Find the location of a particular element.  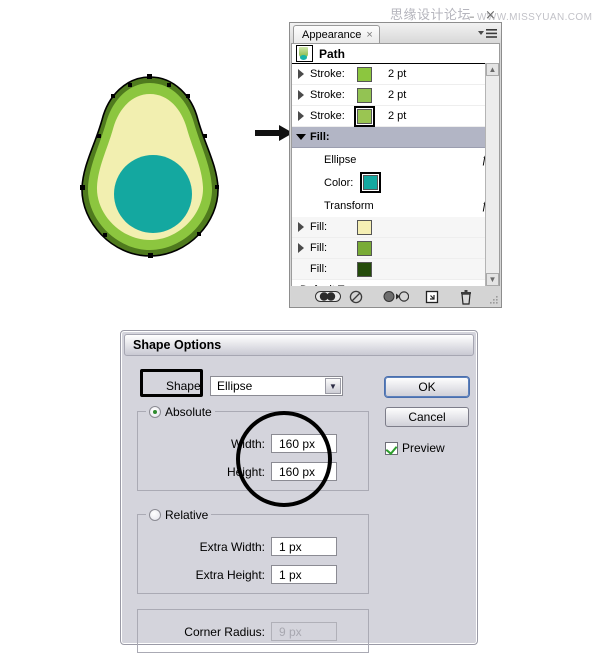

appearance-row-fill-1: Fill: is located at coordinates (395, 227).